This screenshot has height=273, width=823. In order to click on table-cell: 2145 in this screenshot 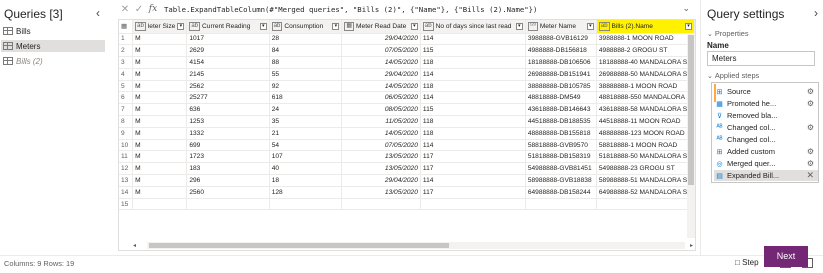, I will do `click(228, 74)`.